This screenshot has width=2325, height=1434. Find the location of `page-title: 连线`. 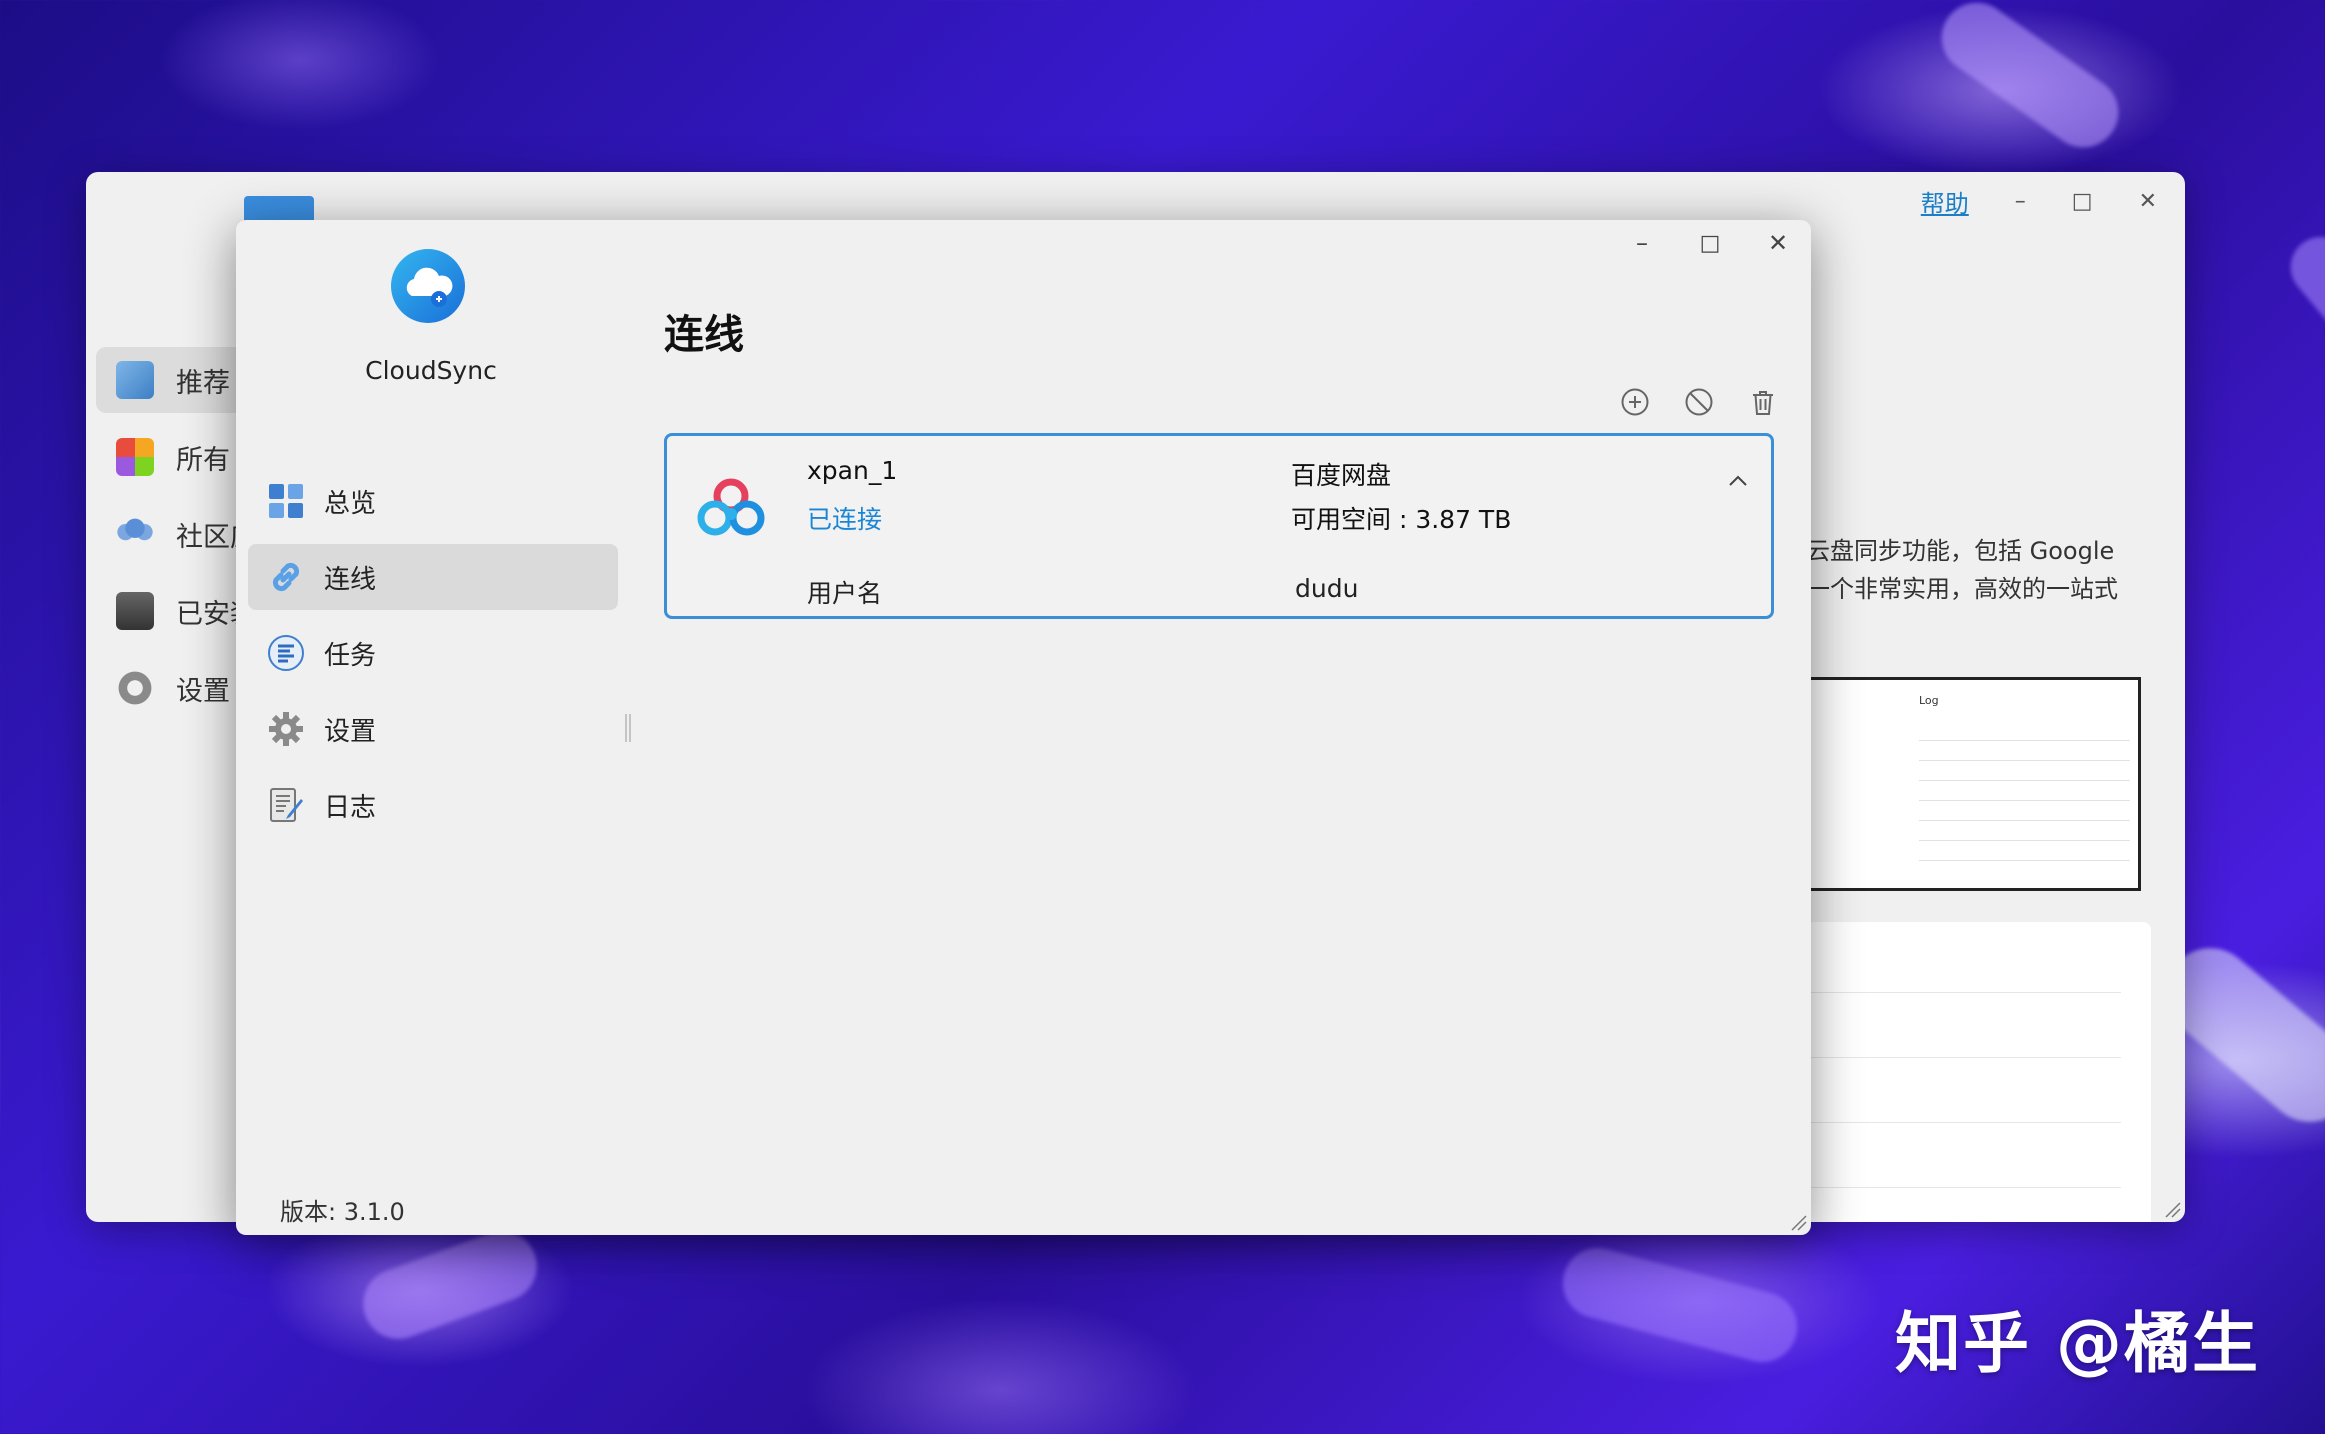

page-title: 连线 is located at coordinates (704, 335).